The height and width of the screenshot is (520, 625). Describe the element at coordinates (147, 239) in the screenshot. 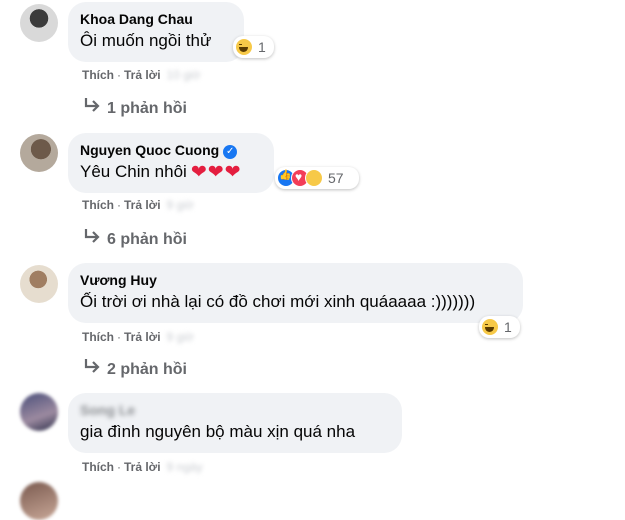

I see `replies-count: 6 phản hồi` at that location.